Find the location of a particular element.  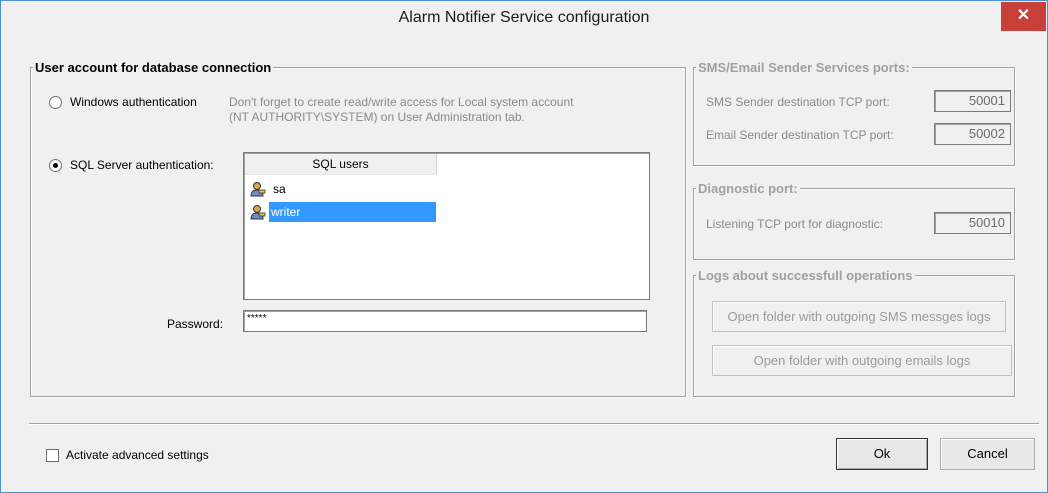

advanced-settings-checkbox is located at coordinates (52, 455).